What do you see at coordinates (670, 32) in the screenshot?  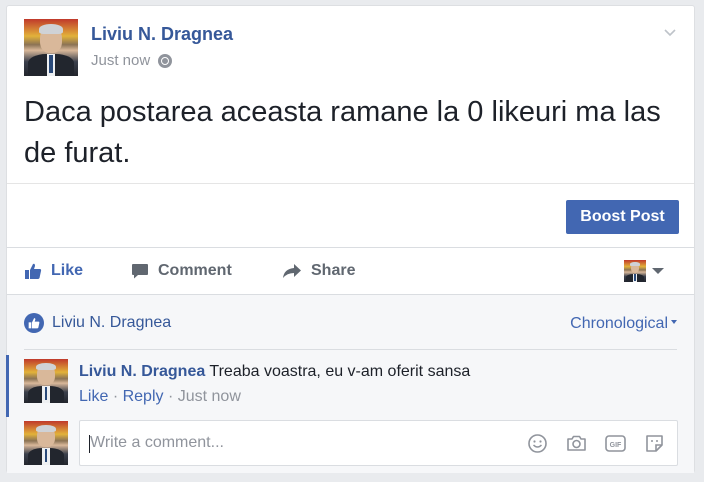 I see `chevron-down-icon` at bounding box center [670, 32].